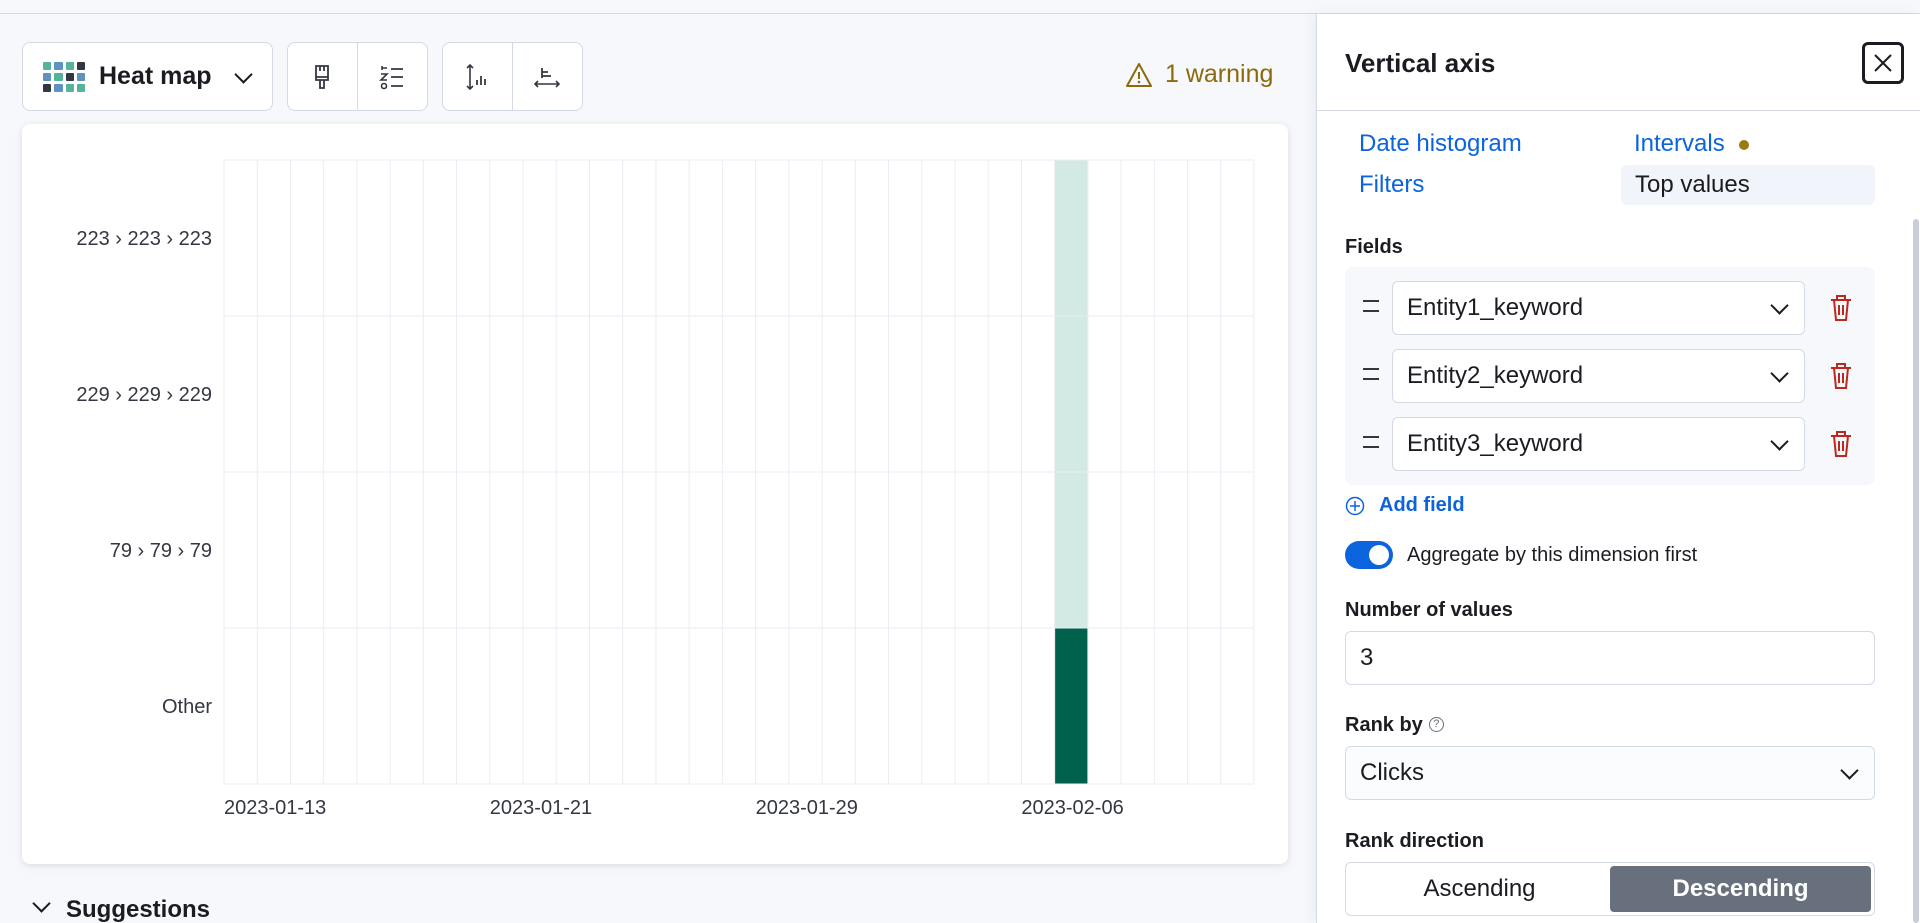 Image resolution: width=1920 pixels, height=923 pixels. I want to click on x-axis-label: 2023-01-21, so click(541, 808).